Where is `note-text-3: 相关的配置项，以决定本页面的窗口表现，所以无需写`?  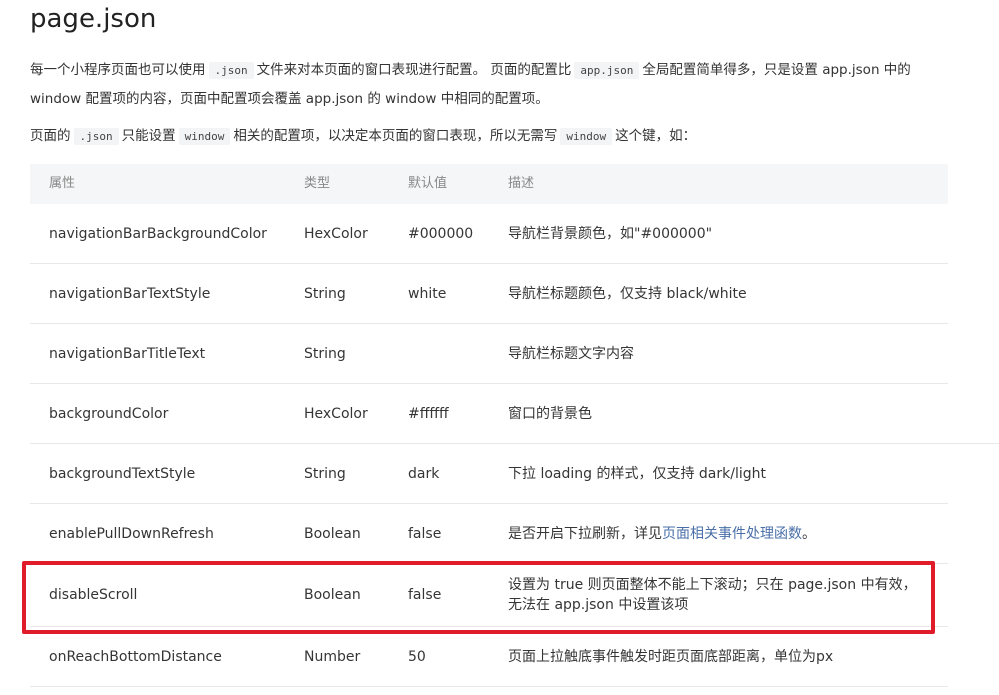 note-text-3: 相关的配置项，以决定本页面的窗口表现，所以无需写 is located at coordinates (395, 136).